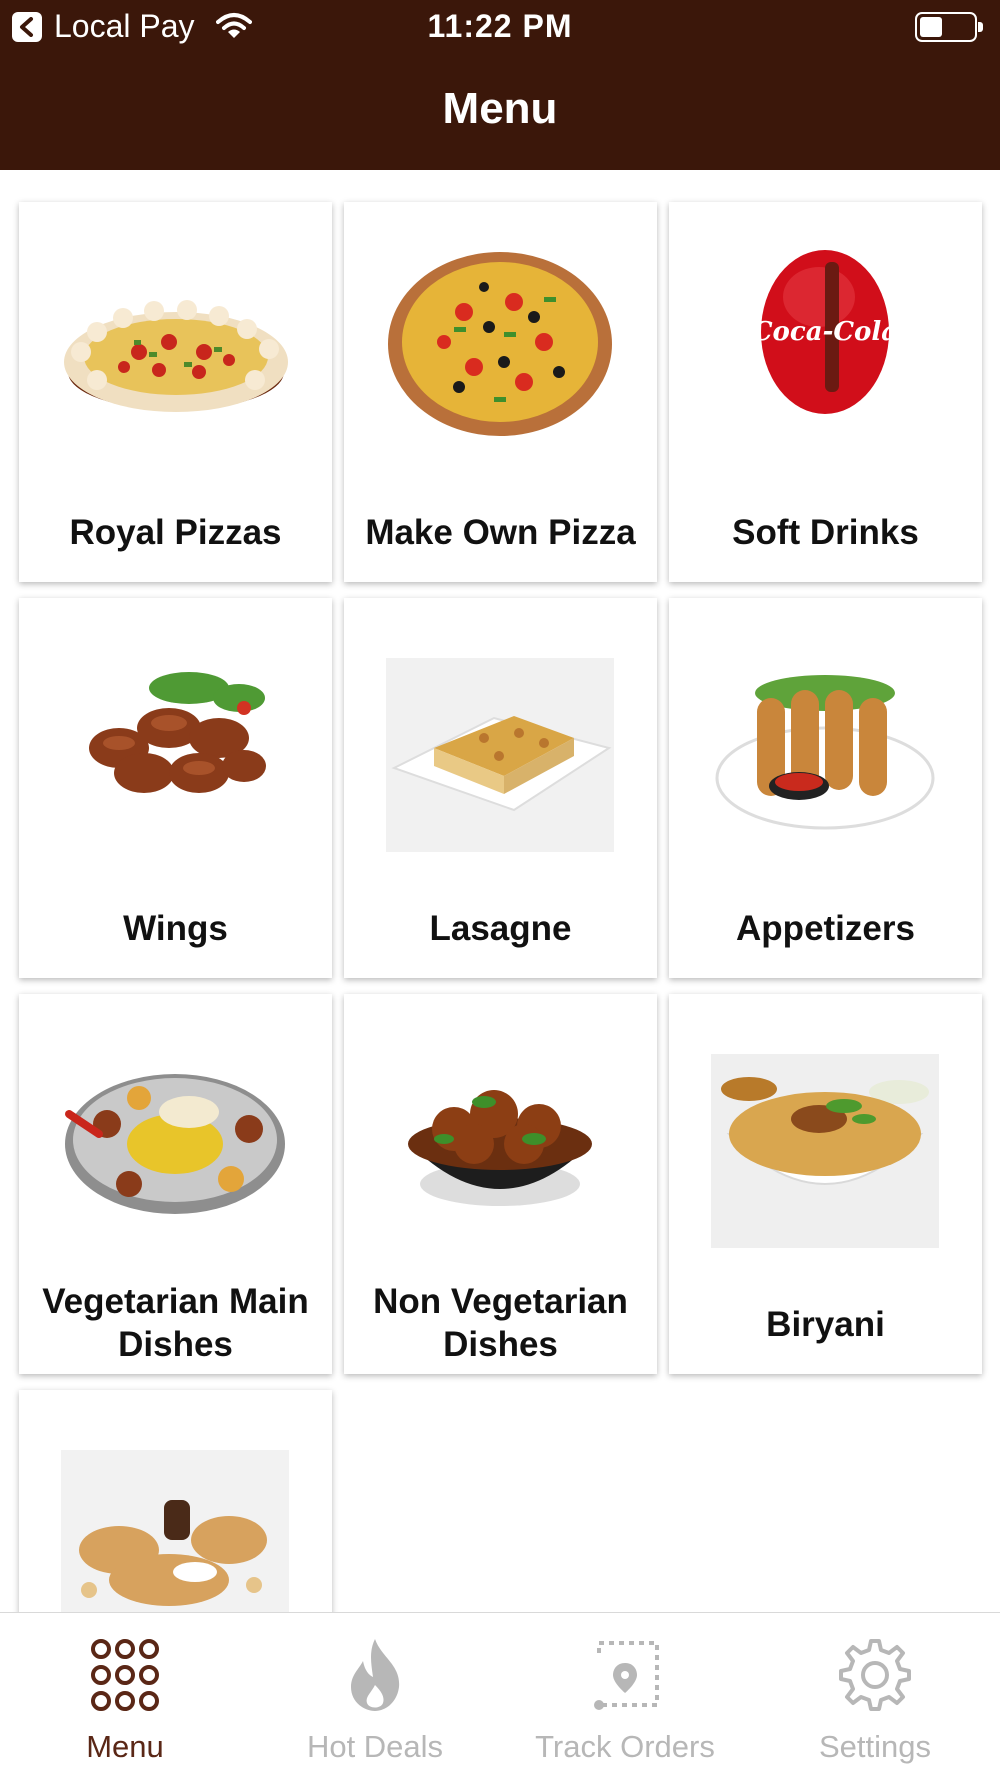  What do you see at coordinates (625, 1746) in the screenshot?
I see `tab-label: Track Orders` at bounding box center [625, 1746].